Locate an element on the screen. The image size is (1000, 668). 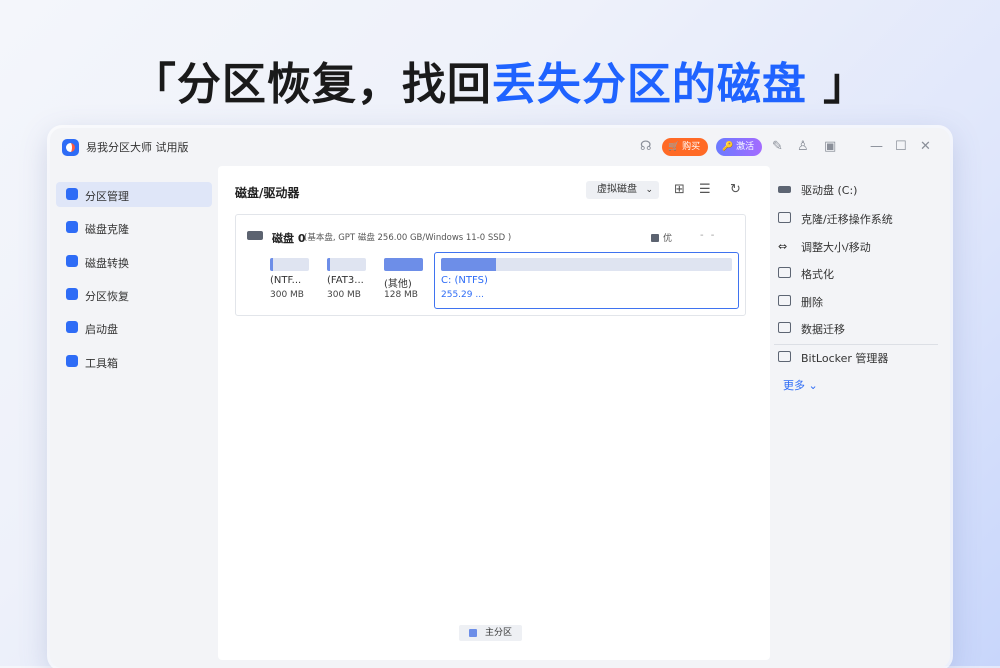
sidebar-item-toolbox: 工具箱 is located at coordinates (134, 361).